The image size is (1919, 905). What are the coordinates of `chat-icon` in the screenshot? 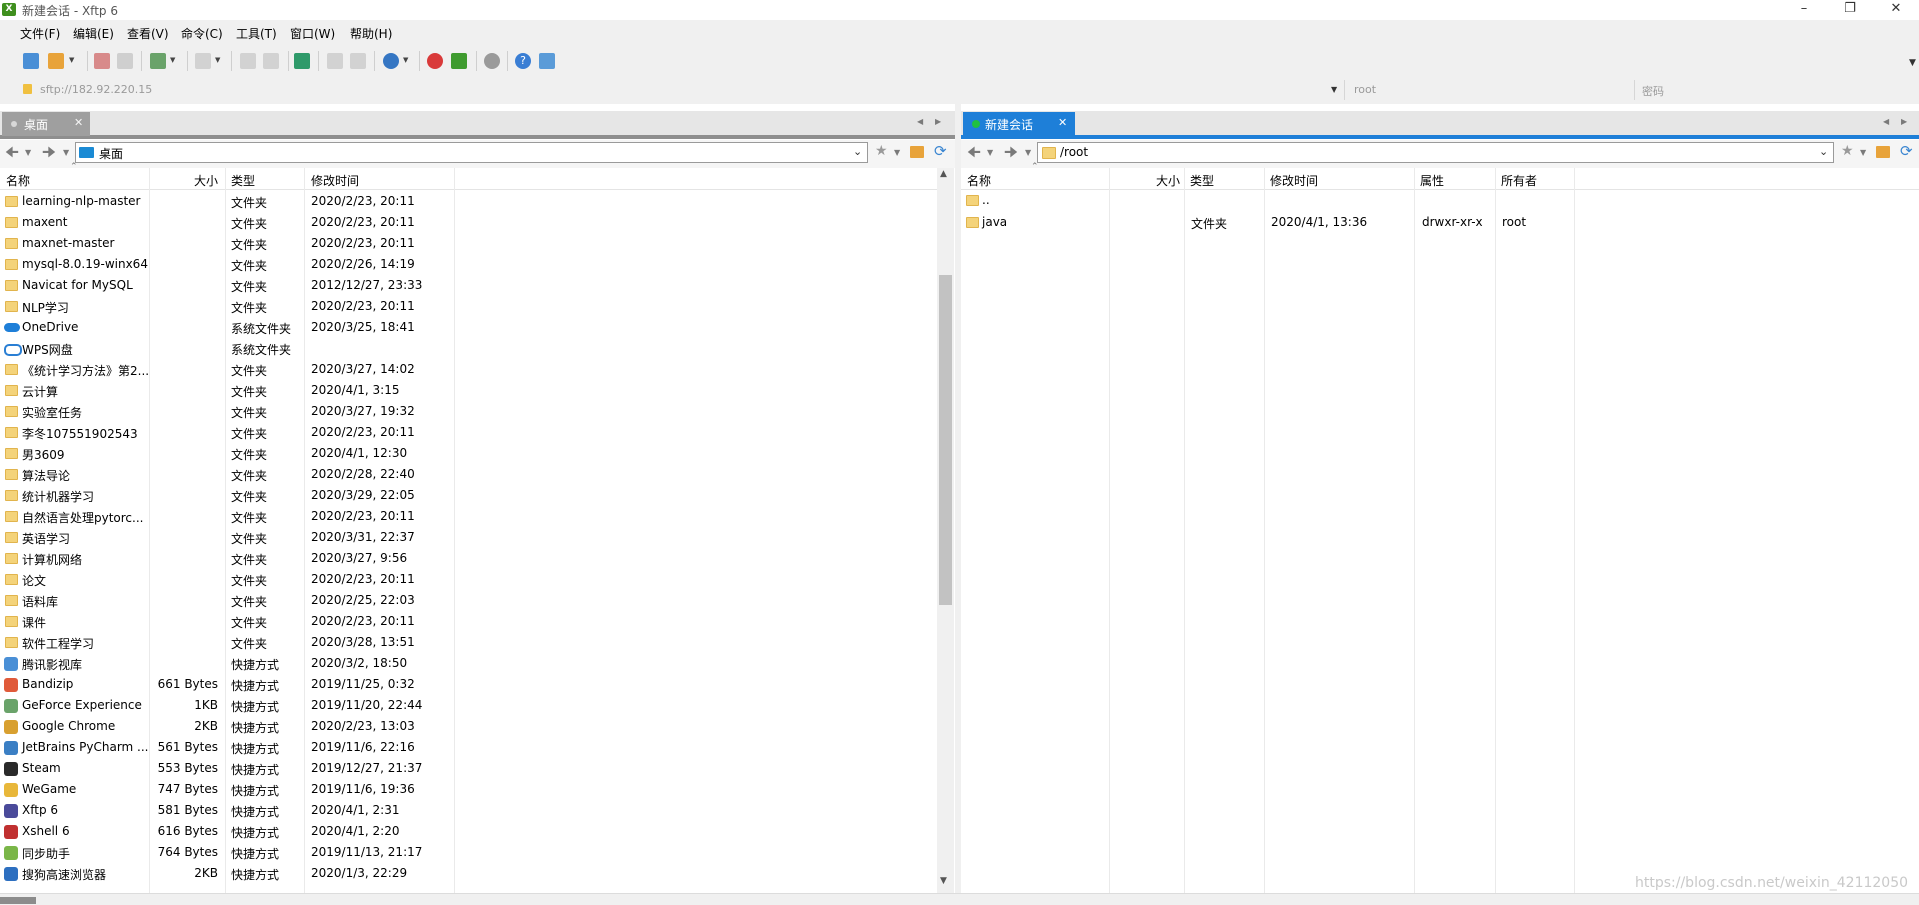 It's located at (547, 61).